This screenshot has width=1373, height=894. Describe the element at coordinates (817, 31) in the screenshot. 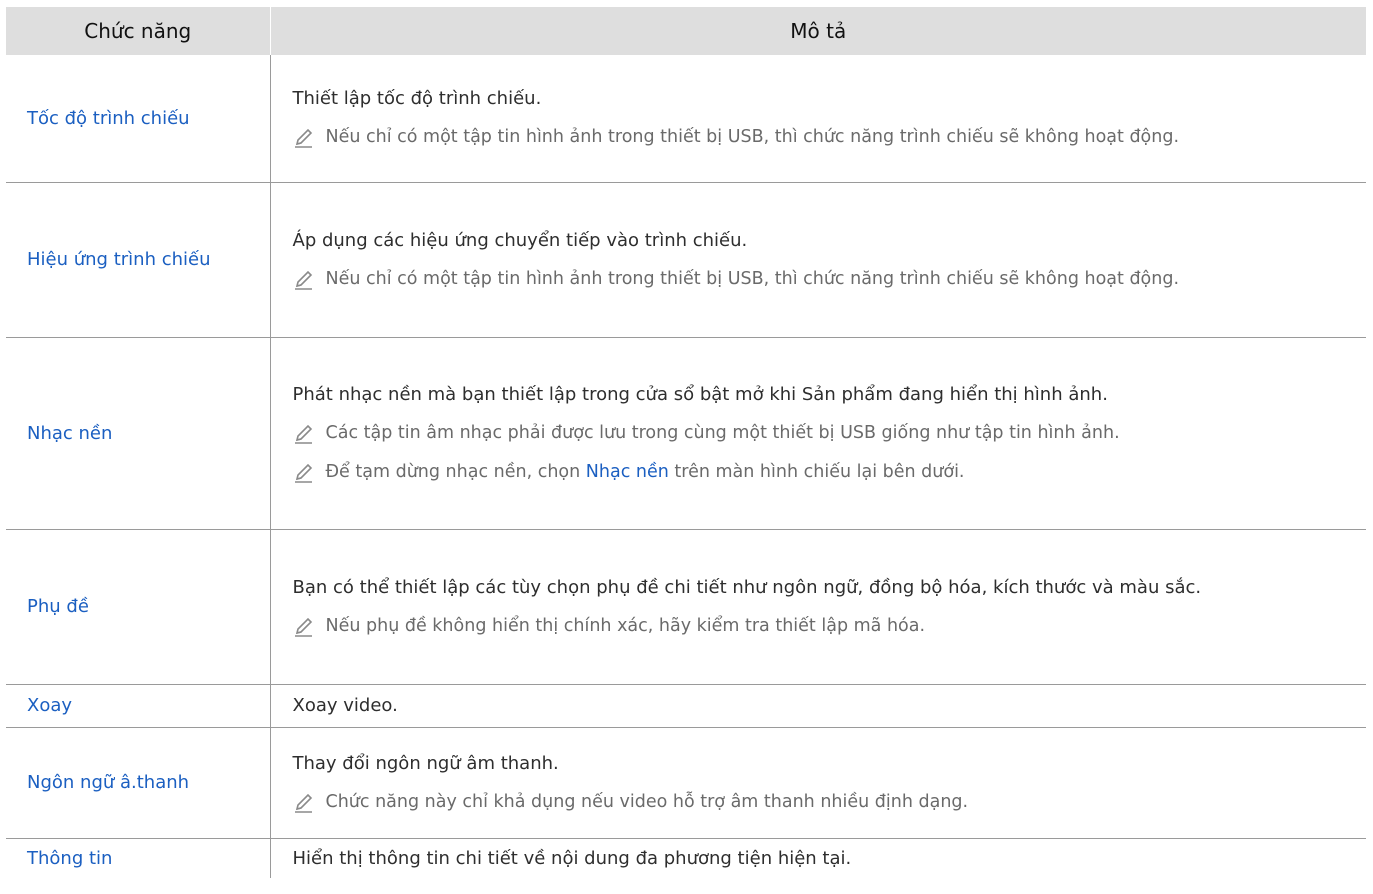

I see `header-description: Mô tả` at that location.